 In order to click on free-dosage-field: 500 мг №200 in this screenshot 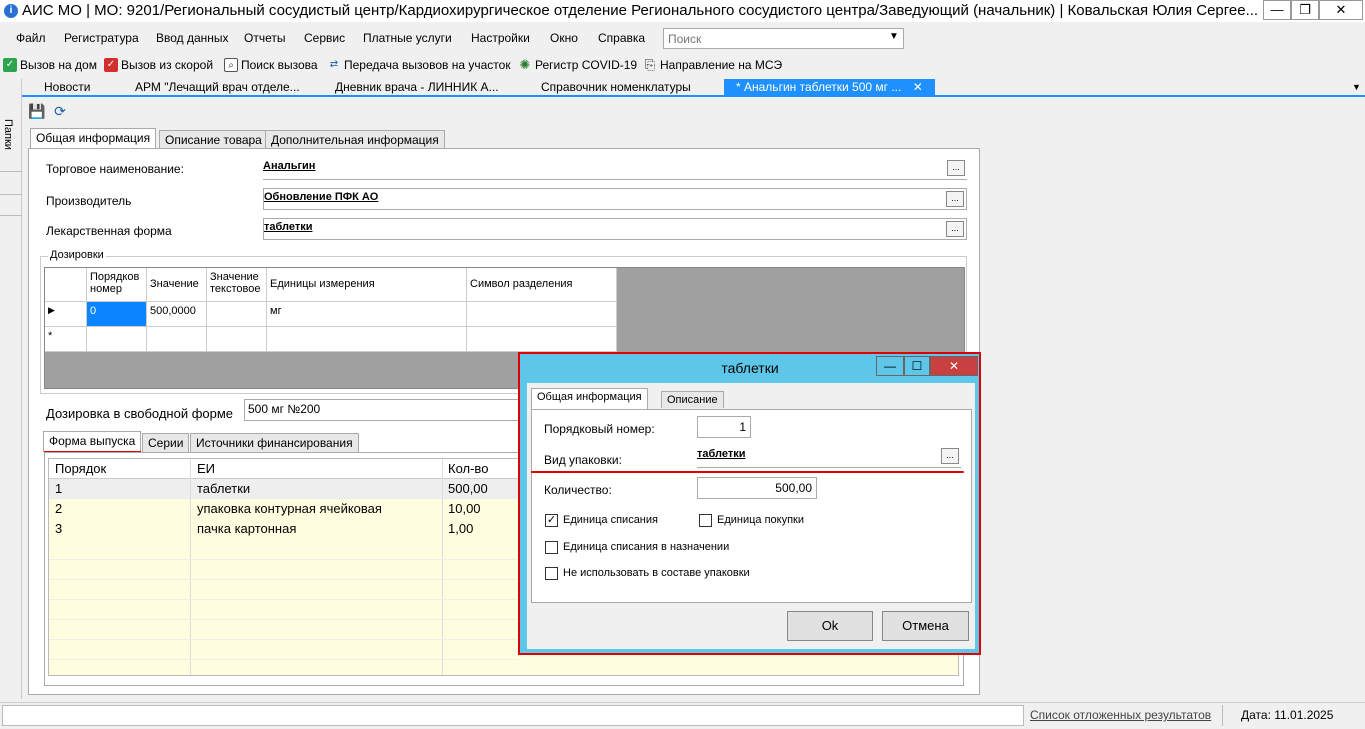, I will do `click(389, 410)`.